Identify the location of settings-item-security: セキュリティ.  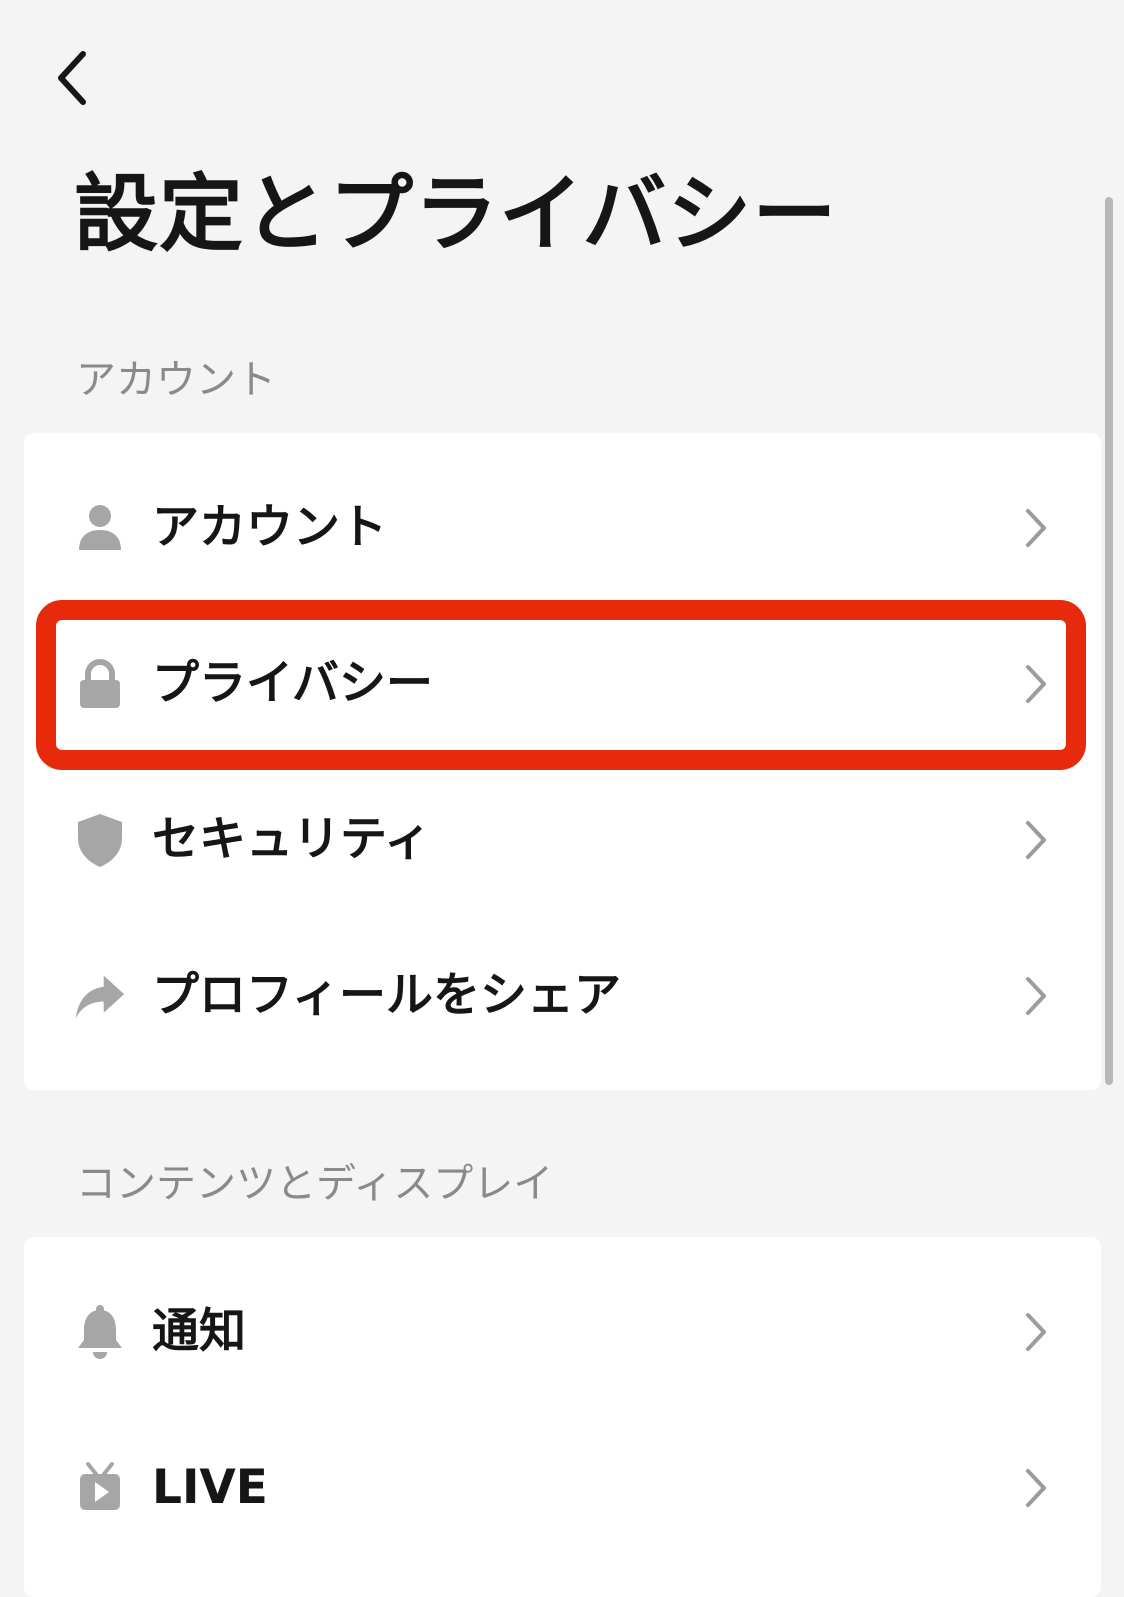
(562, 840).